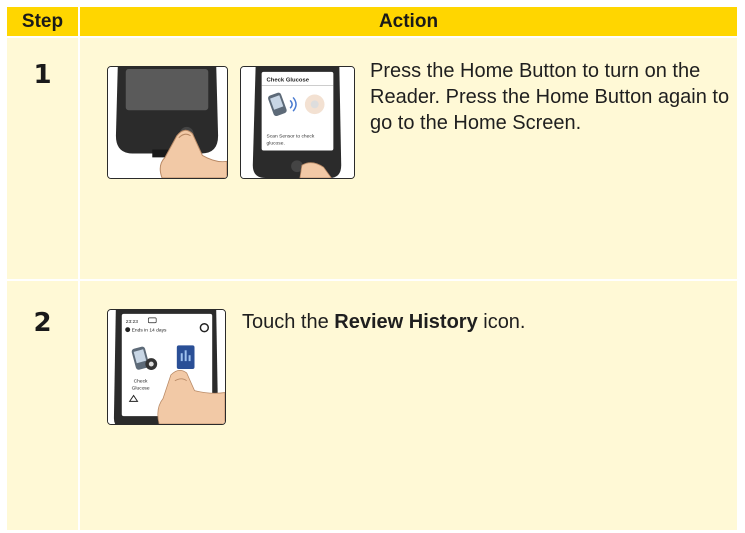 The width and height of the screenshot is (745, 533). Describe the element at coordinates (501, 322) in the screenshot. I see `step-2-text-after: icon.` at that location.